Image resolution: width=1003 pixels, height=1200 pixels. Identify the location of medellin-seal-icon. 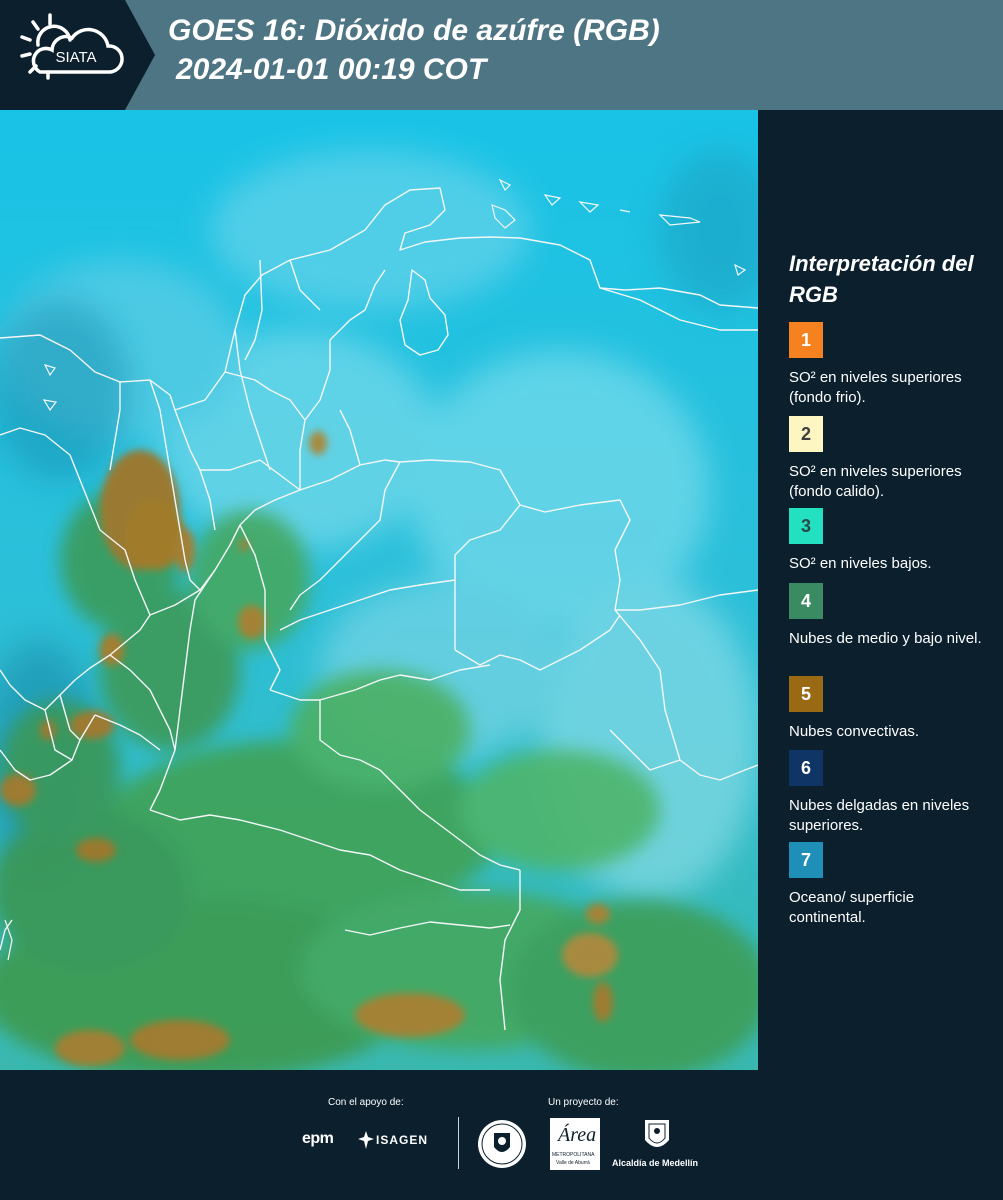
(502, 1144).